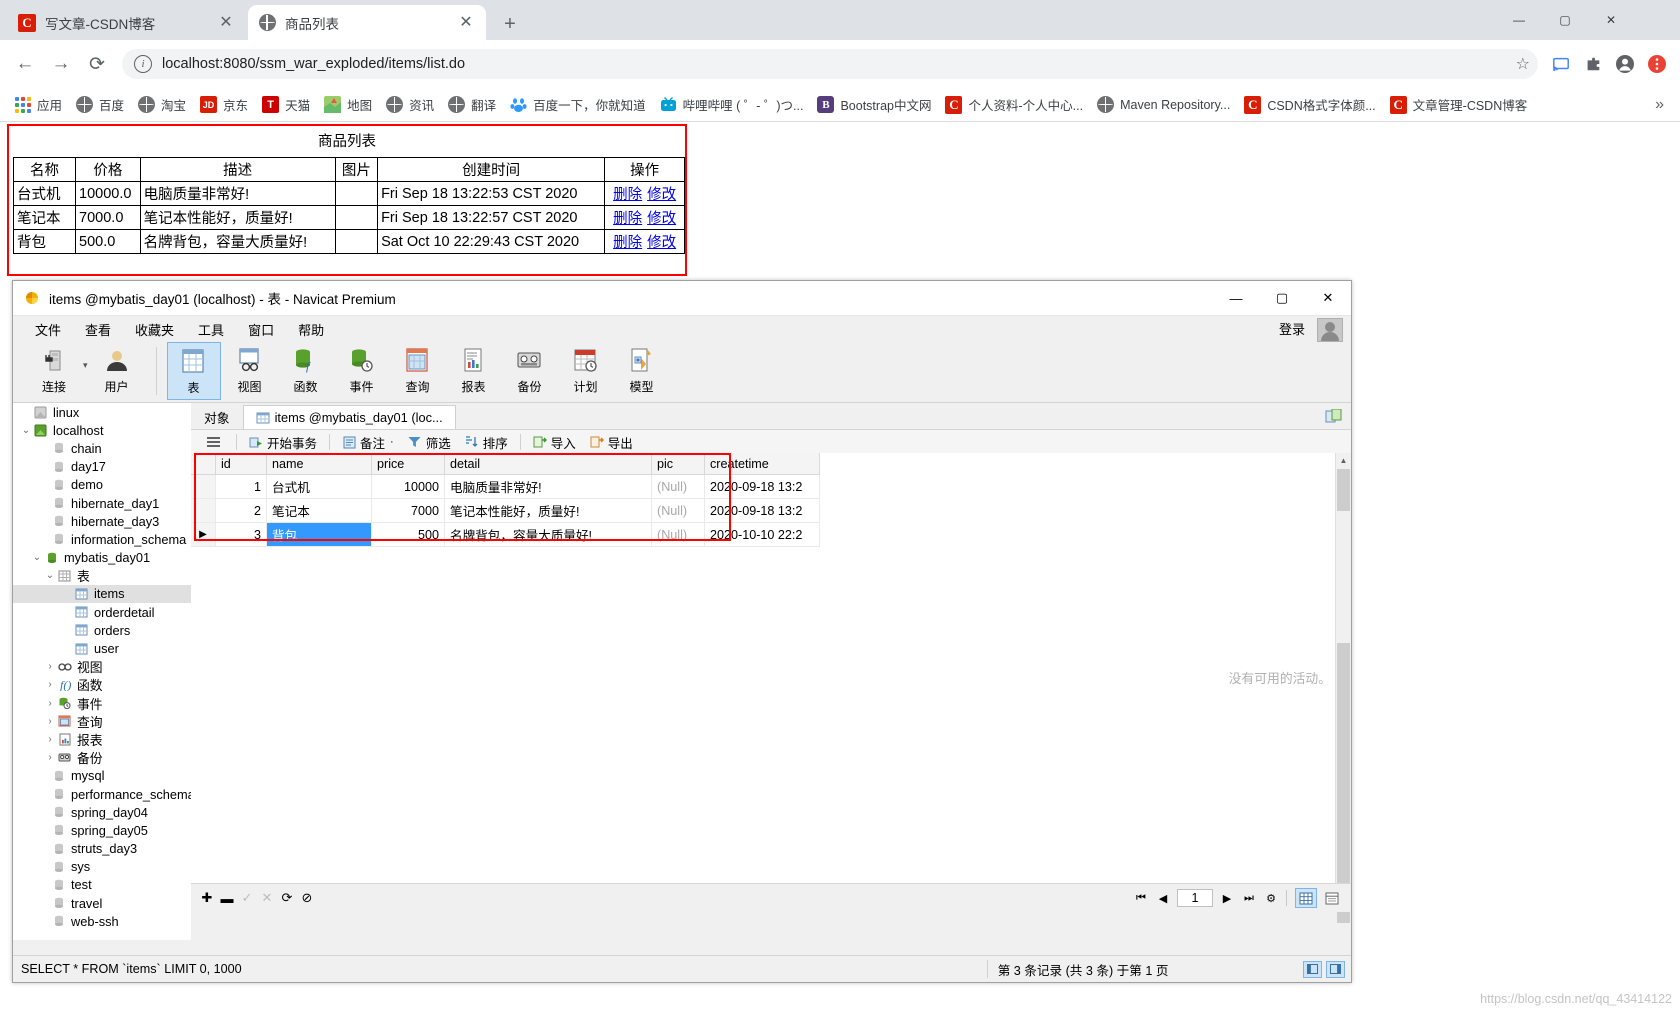  What do you see at coordinates (548, 464) in the screenshot?
I see `grid-column-detail: detail` at bounding box center [548, 464].